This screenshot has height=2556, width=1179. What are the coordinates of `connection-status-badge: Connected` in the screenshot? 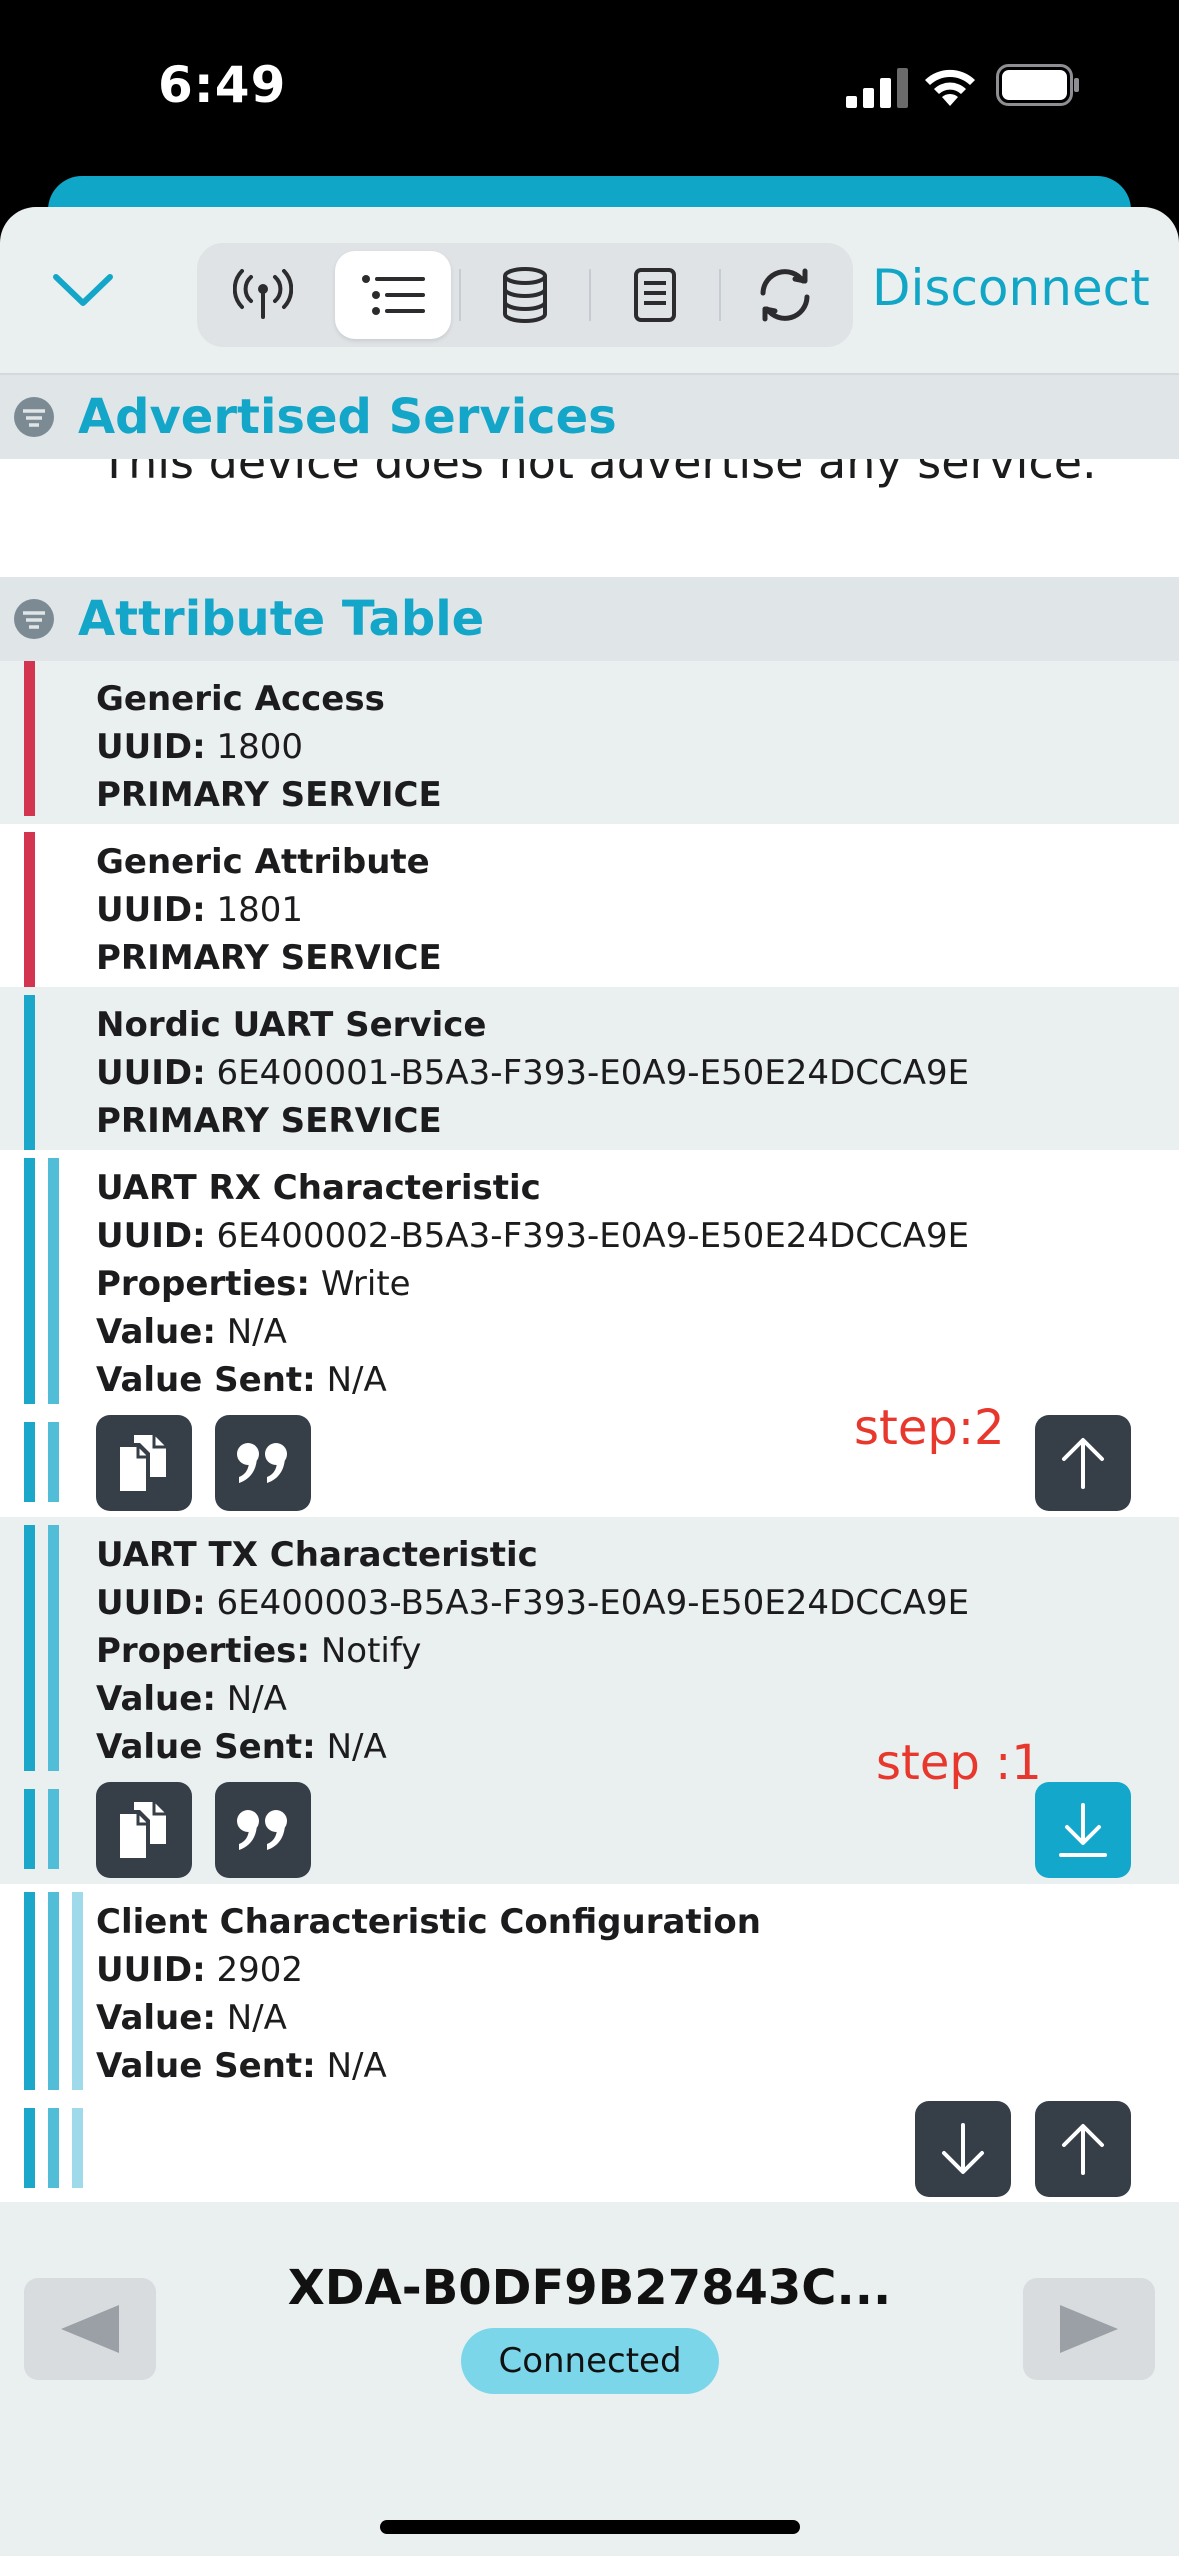 It's located at (590, 2361).